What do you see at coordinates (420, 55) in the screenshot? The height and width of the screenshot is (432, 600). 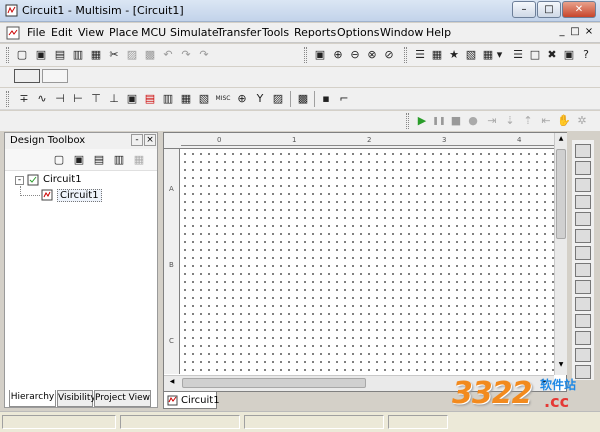 I see `design-toolbox-icon: ☰` at bounding box center [420, 55].